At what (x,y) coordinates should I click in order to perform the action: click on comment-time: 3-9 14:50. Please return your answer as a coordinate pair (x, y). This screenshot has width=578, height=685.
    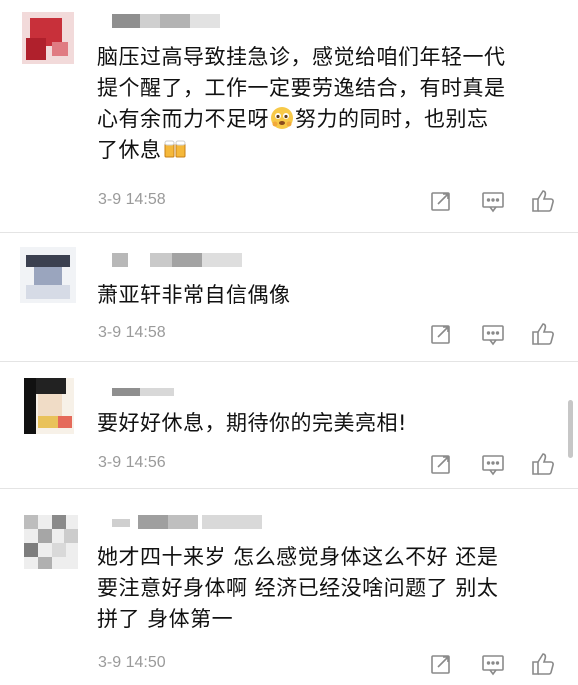
    Looking at the image, I should click on (132, 662).